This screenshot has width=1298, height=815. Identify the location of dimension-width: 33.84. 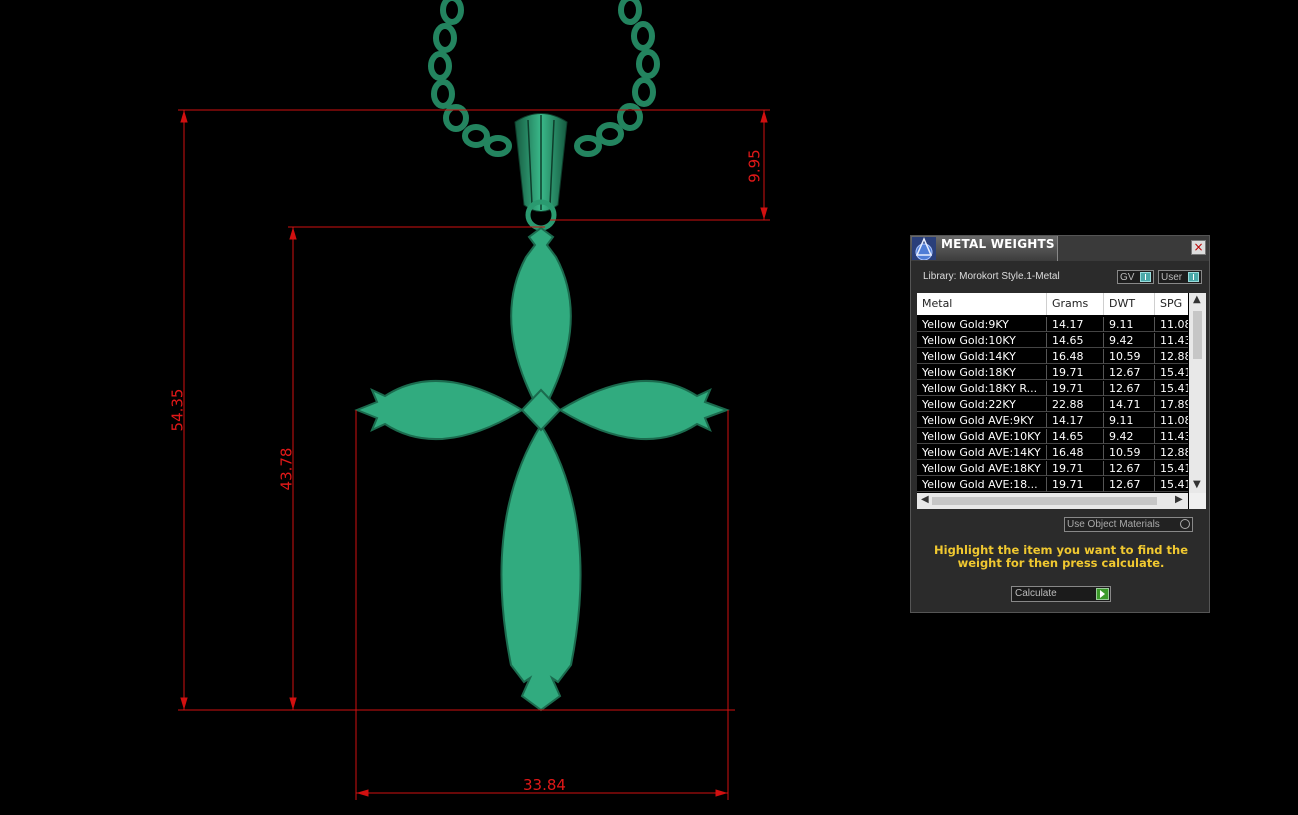
(544, 785).